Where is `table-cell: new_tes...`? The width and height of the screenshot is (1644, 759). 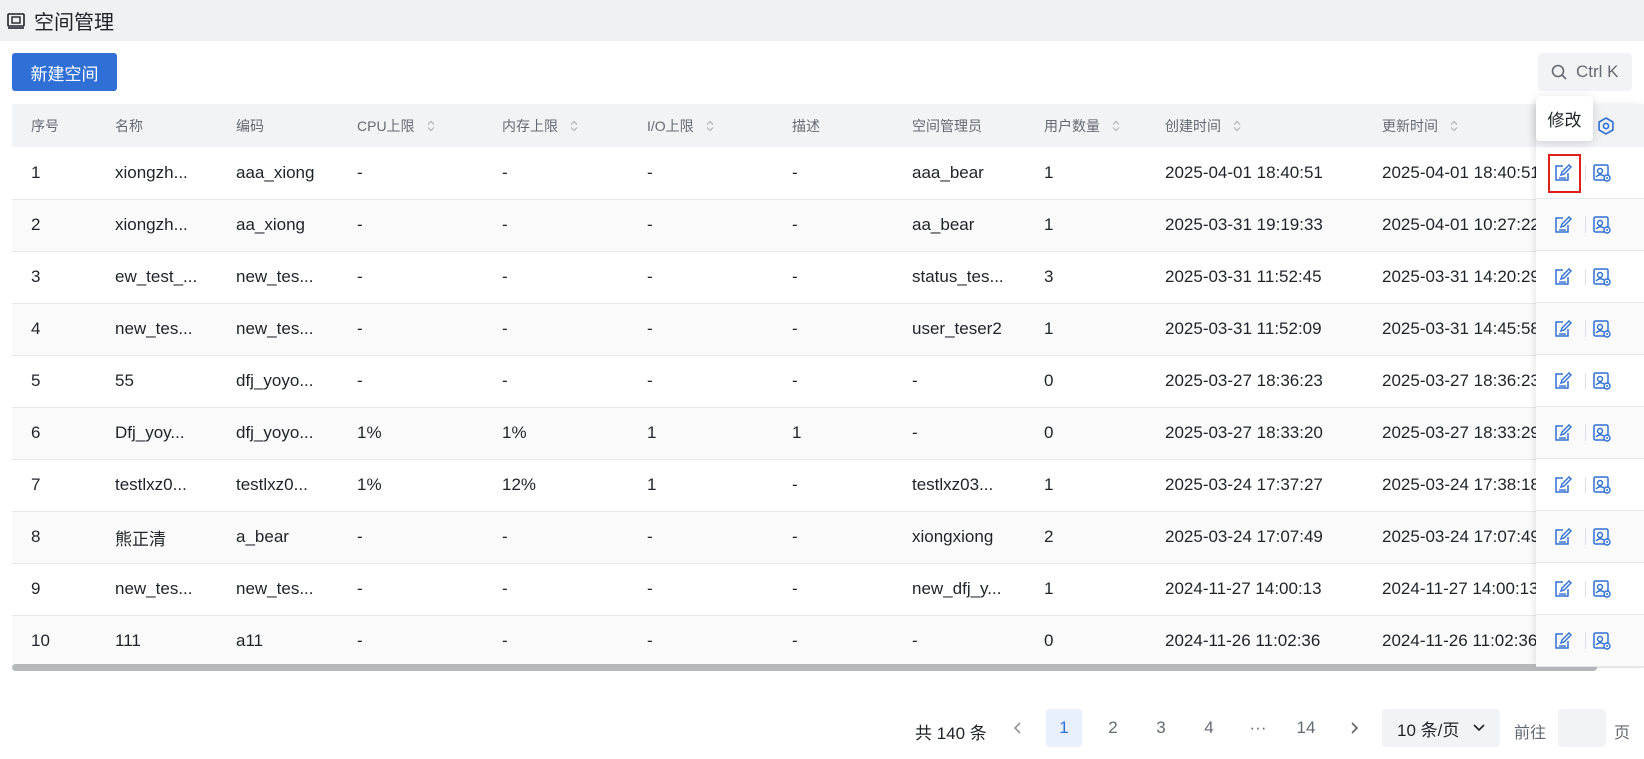 table-cell: new_tes... is located at coordinates (277, 589).